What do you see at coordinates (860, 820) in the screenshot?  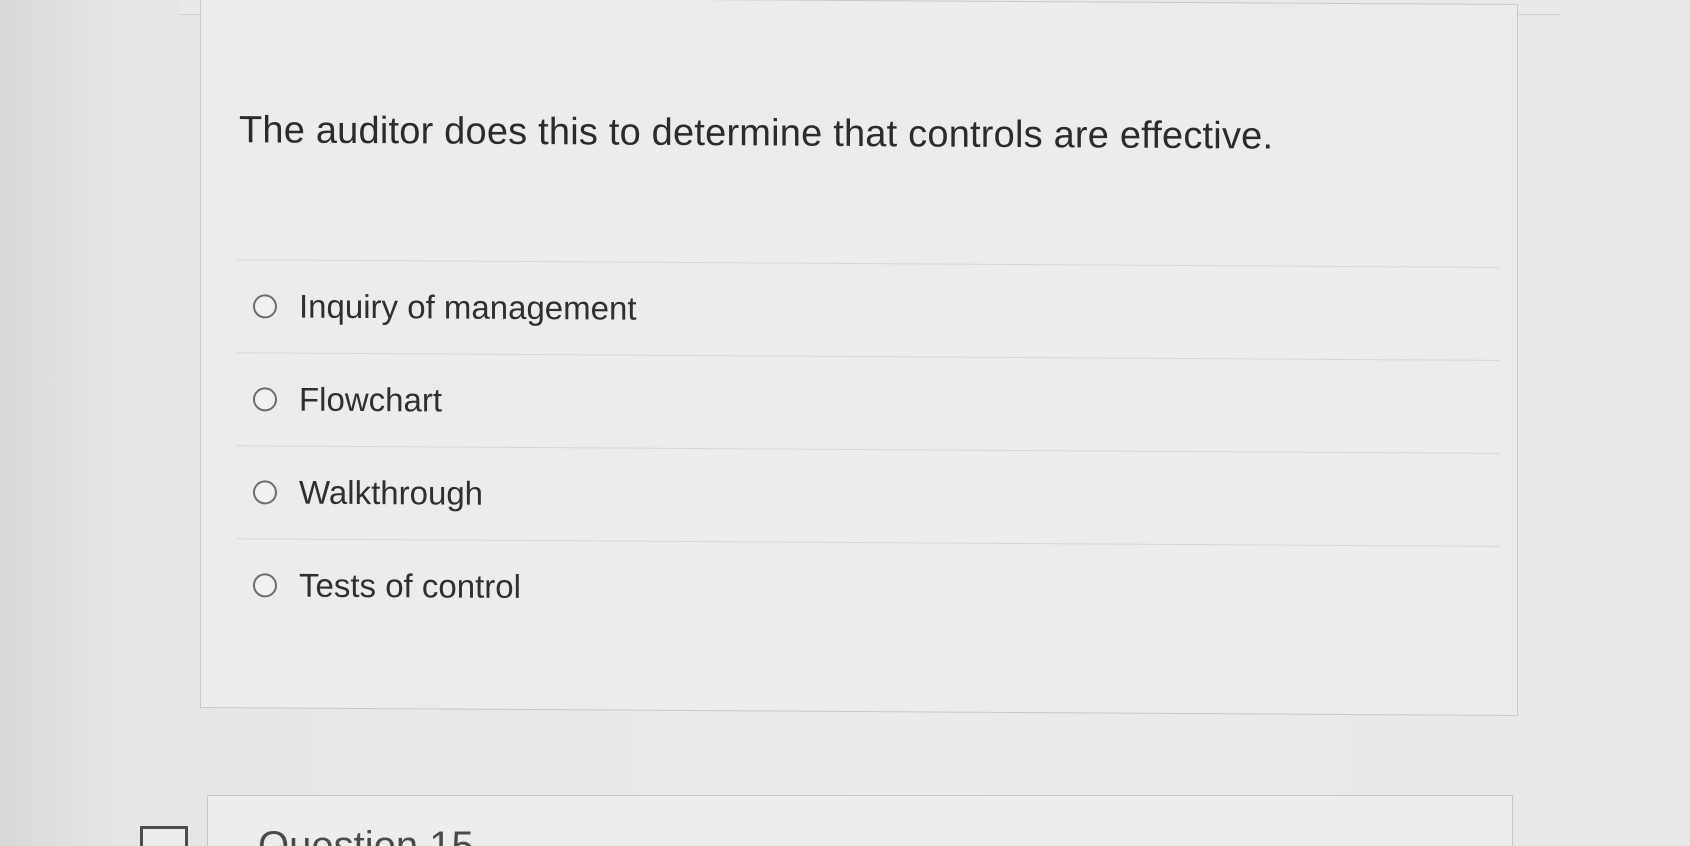 I see `next-question-card: Question 15` at bounding box center [860, 820].